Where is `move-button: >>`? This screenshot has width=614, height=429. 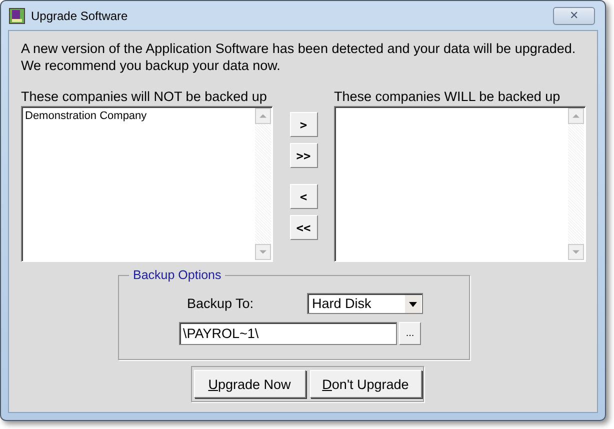
move-button: >> is located at coordinates (304, 155).